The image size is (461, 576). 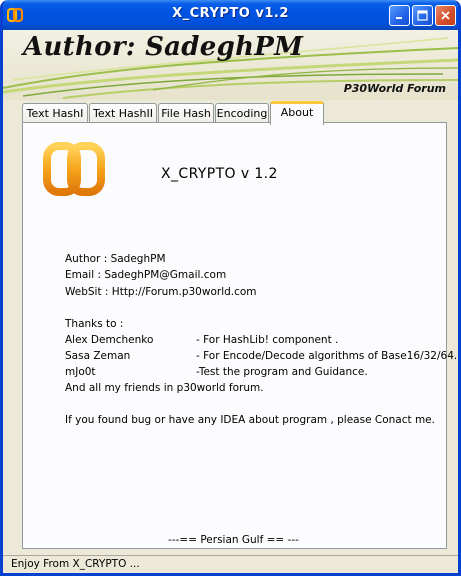 What do you see at coordinates (115, 259) in the screenshot?
I see `author-line: Author : SadeghPM` at bounding box center [115, 259].